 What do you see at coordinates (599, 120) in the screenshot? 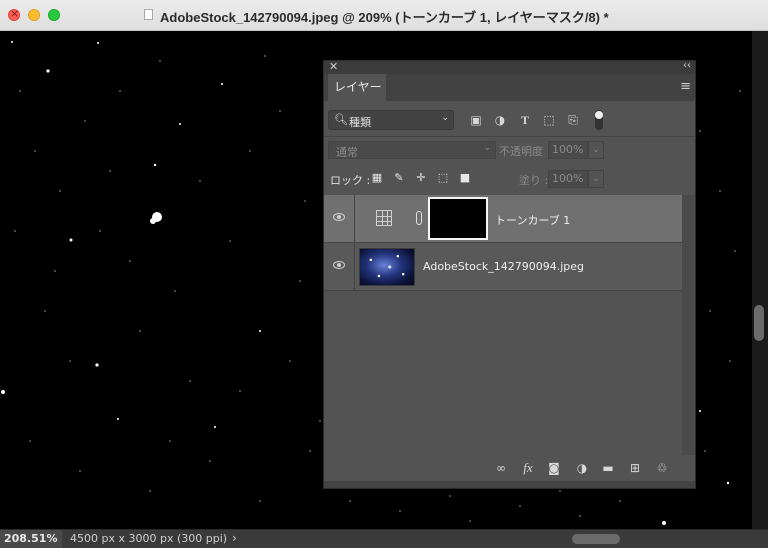
I see `filter-toggle-switch` at bounding box center [599, 120].